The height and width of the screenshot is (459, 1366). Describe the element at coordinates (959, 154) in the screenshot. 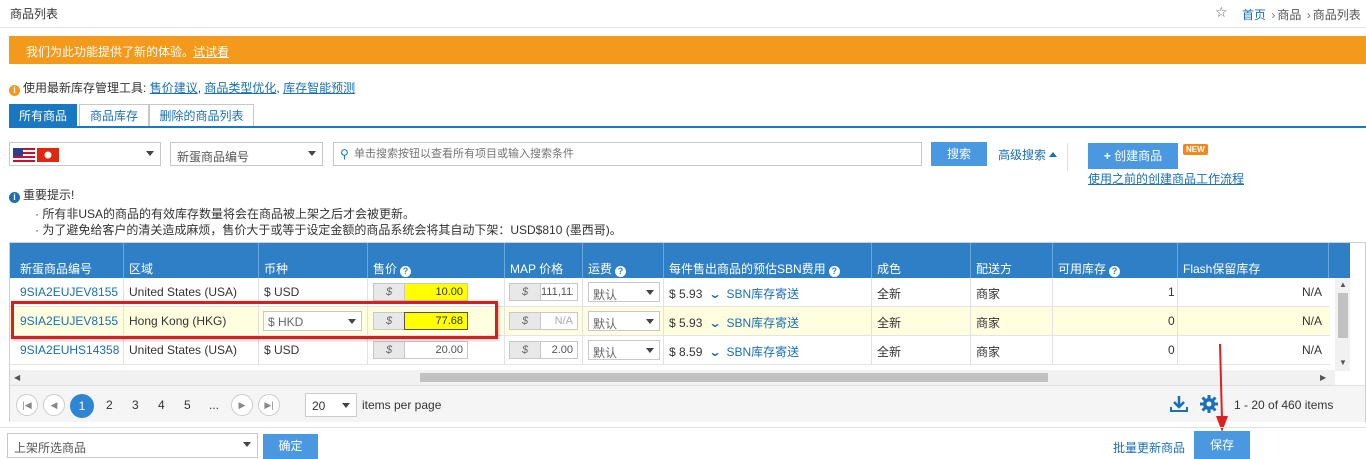

I see `search-button: 搜索` at that location.